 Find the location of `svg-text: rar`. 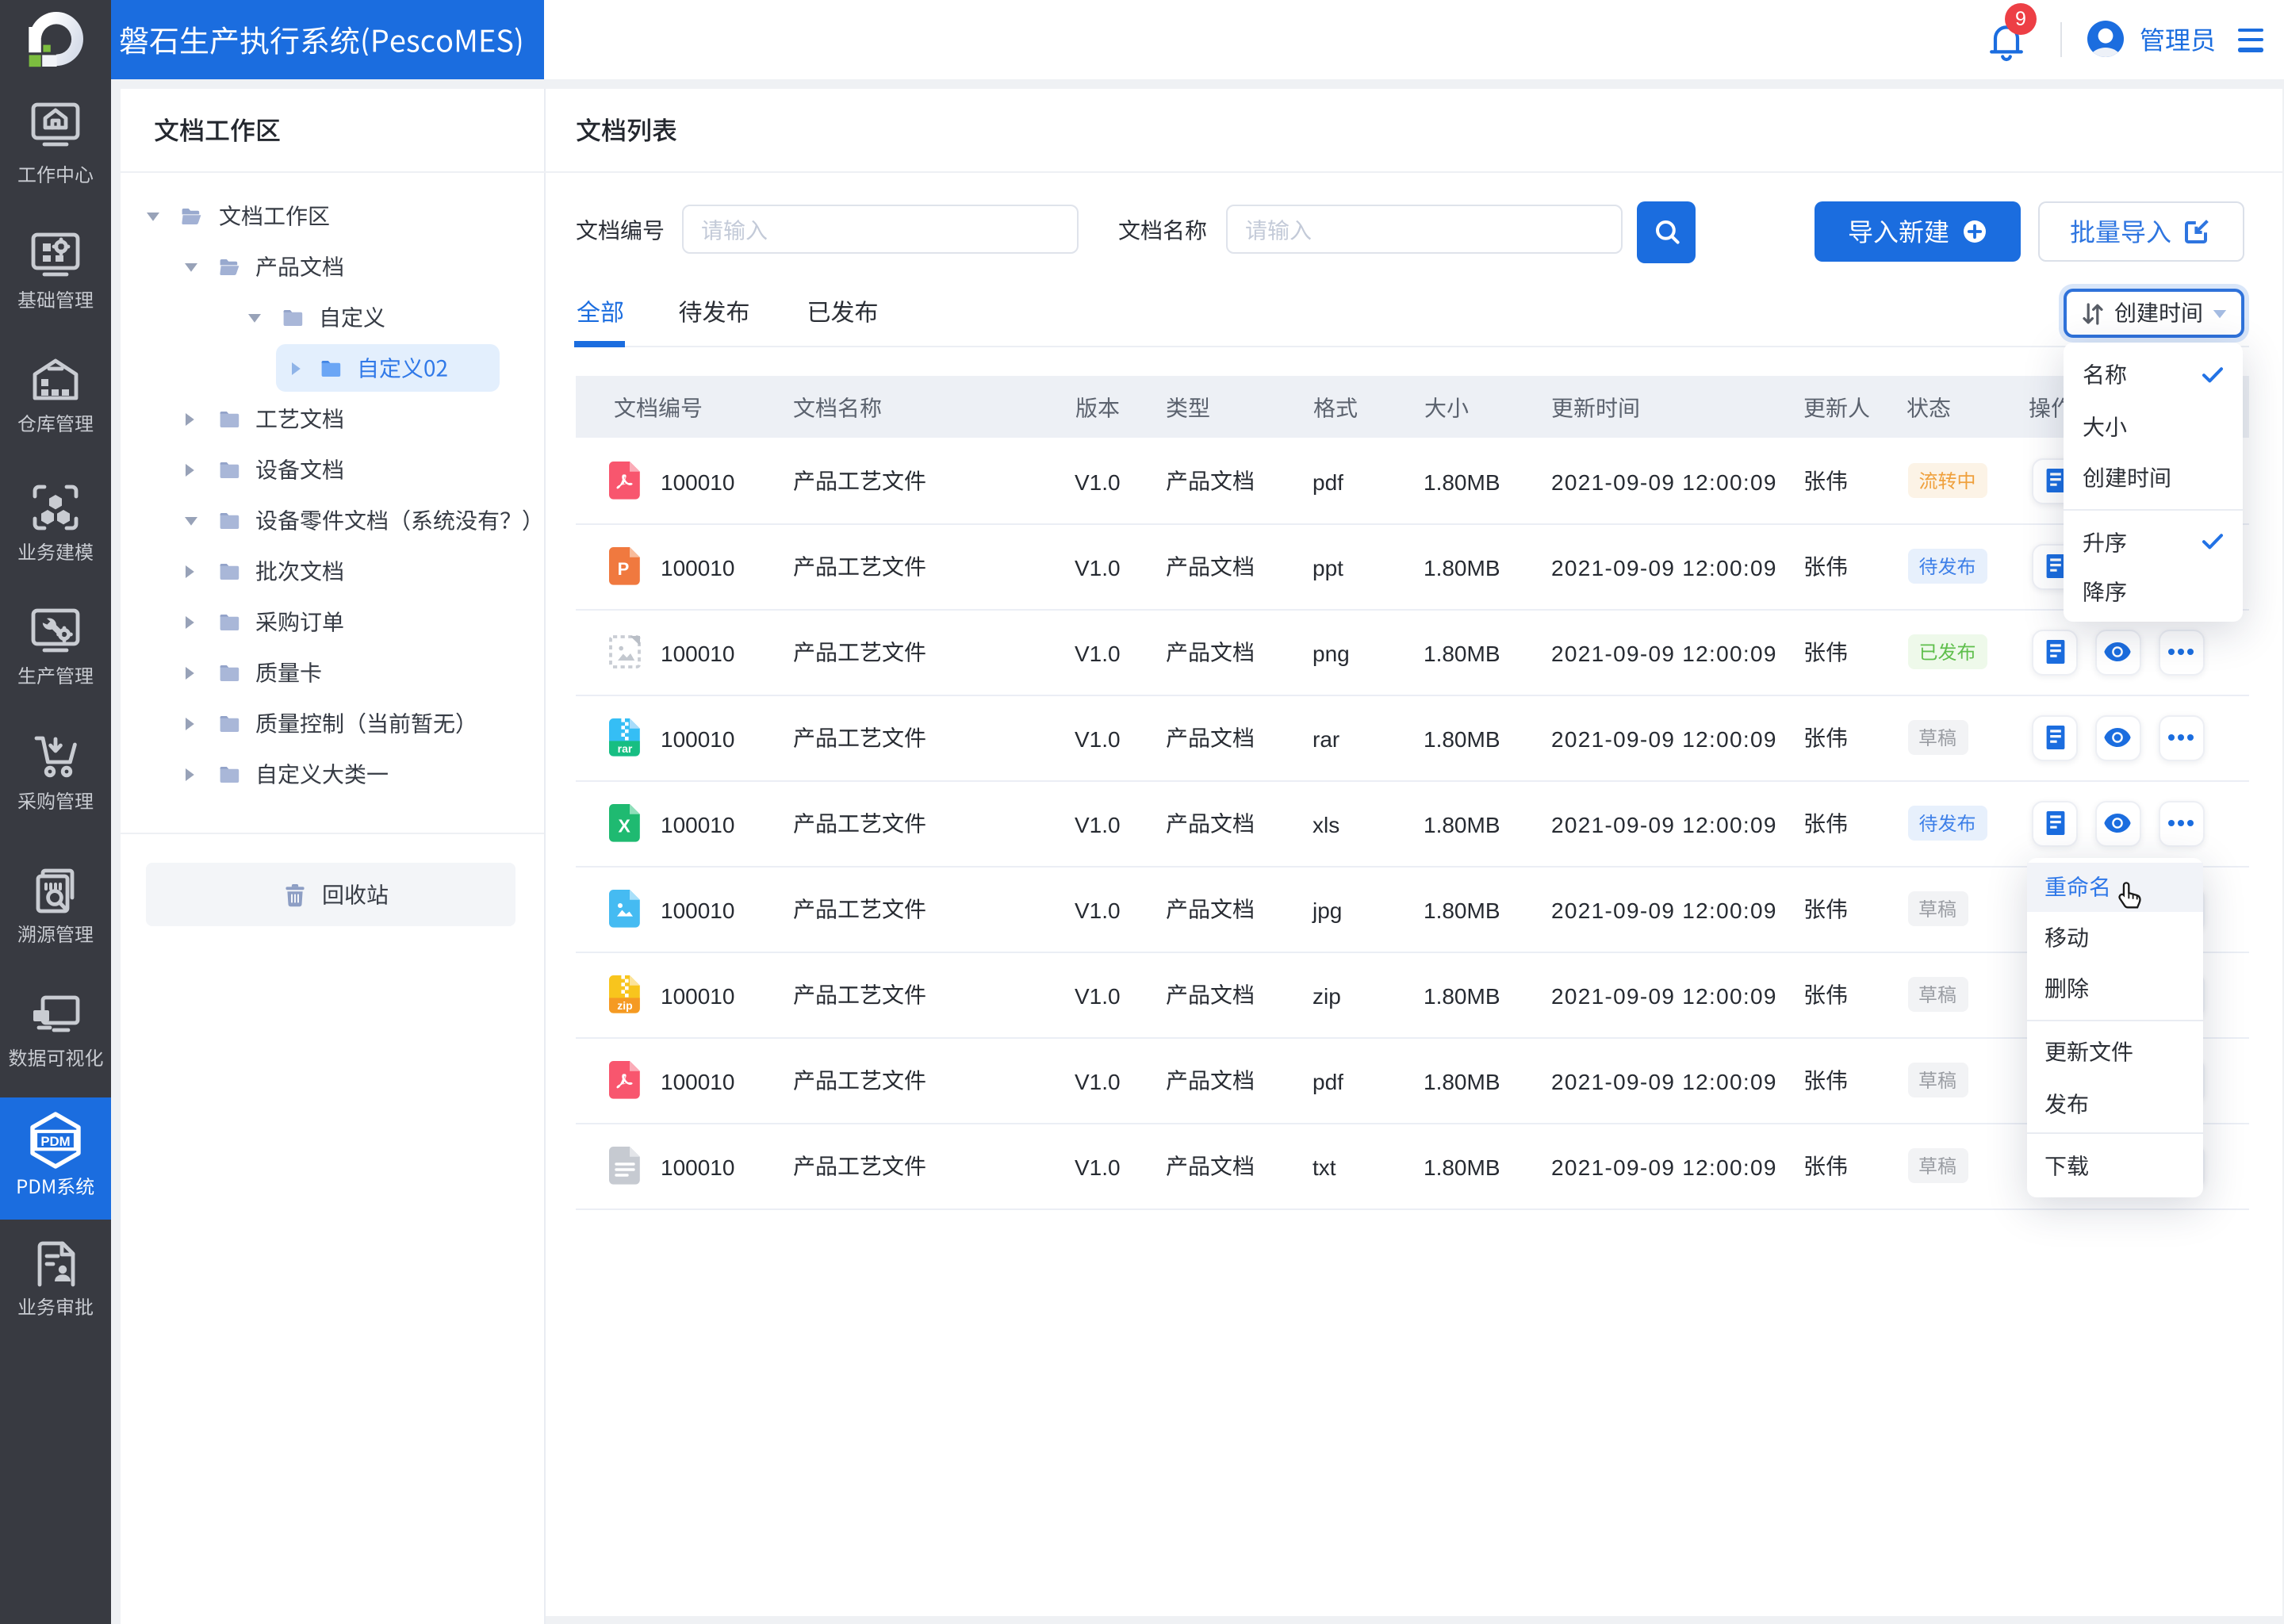

svg-text: rar is located at coordinates (625, 748).